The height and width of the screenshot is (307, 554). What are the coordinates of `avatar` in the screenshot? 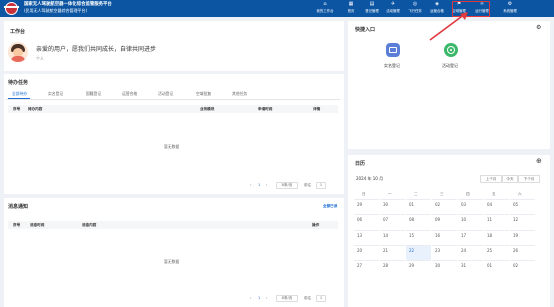 It's located at (18, 52).